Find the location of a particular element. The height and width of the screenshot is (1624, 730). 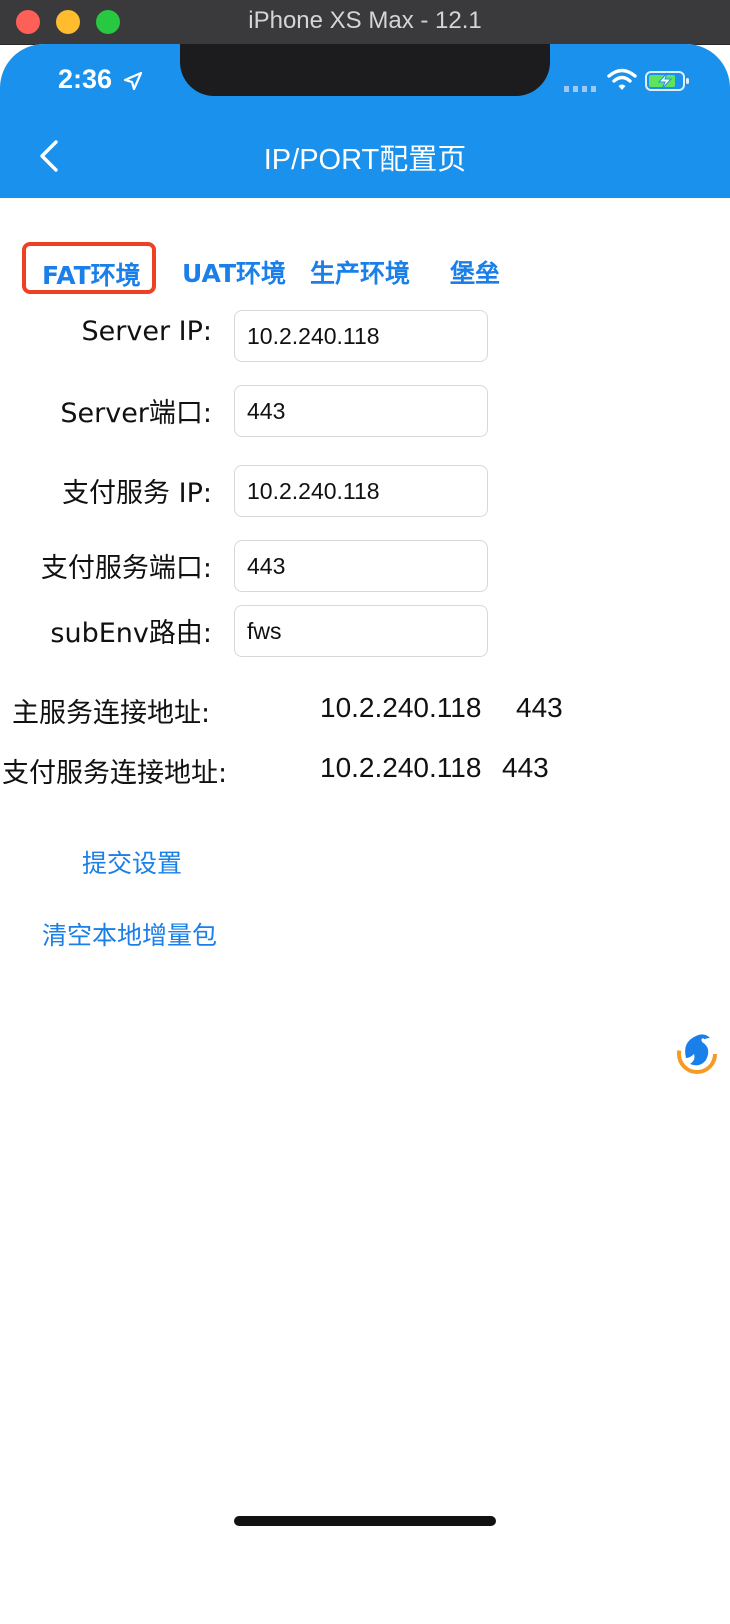

subenv-label: subEnv路由: is located at coordinates (131, 633).